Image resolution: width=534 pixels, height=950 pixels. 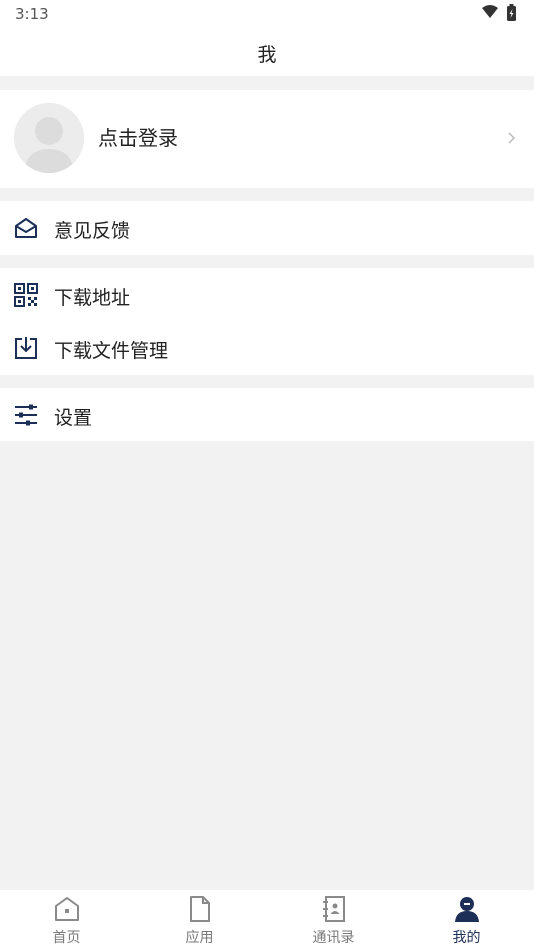 I want to click on contacts-book-icon, so click(x=334, y=909).